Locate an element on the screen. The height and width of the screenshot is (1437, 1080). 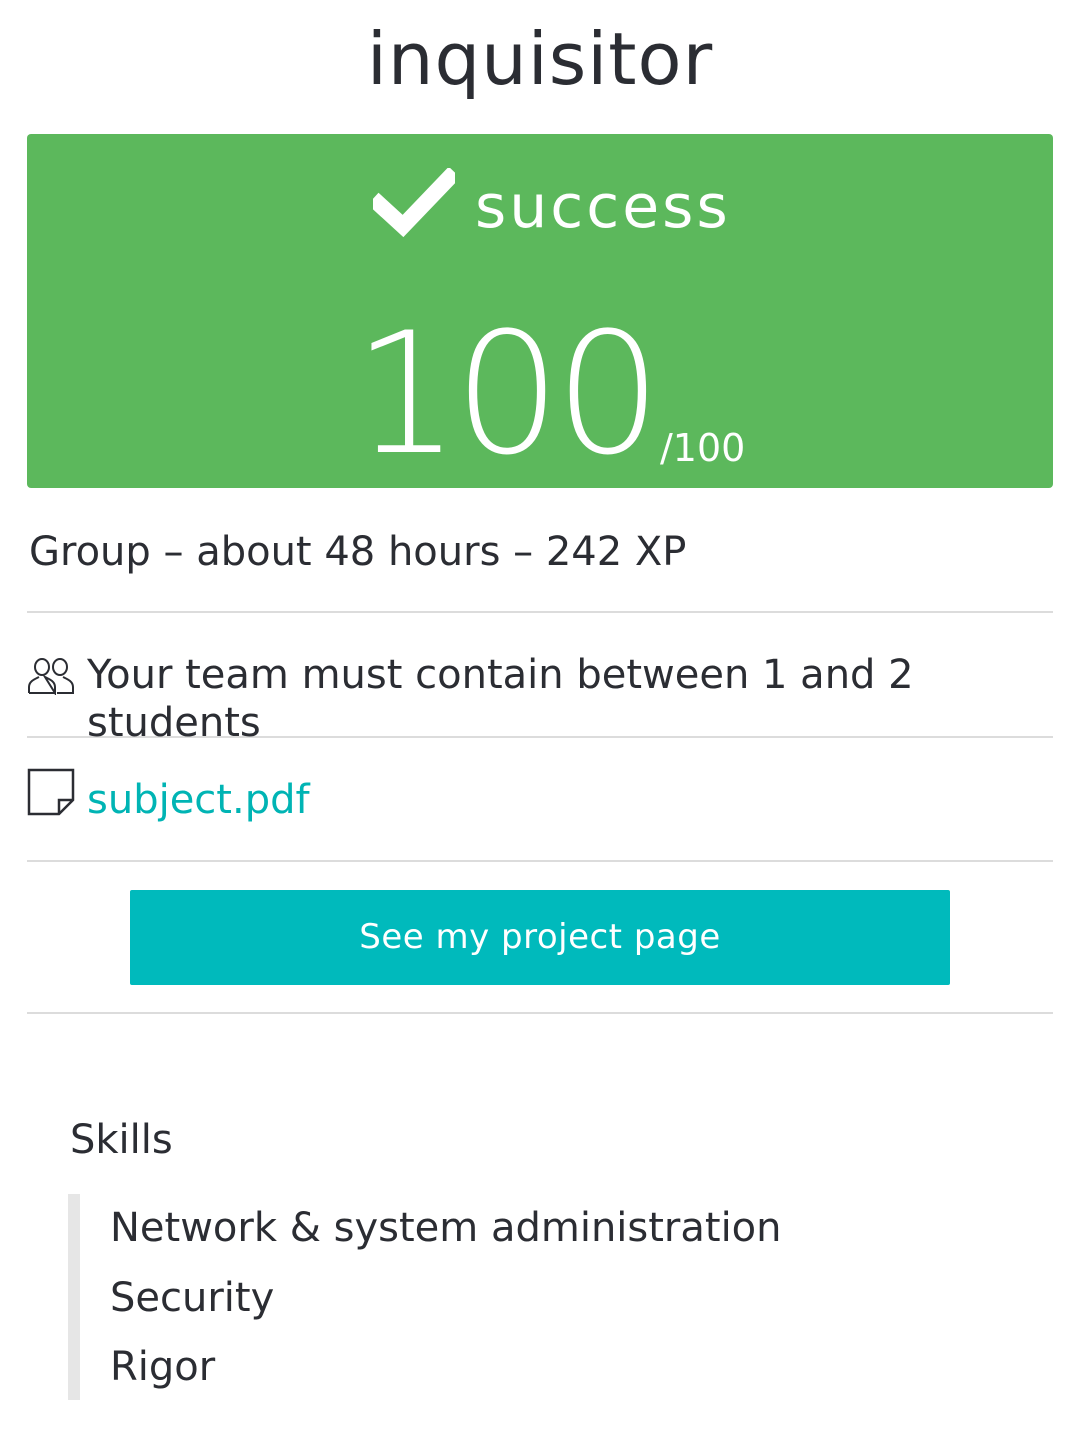
project-meta-row: Group – about 48 hours – 242 XP is located at coordinates (540, 551).